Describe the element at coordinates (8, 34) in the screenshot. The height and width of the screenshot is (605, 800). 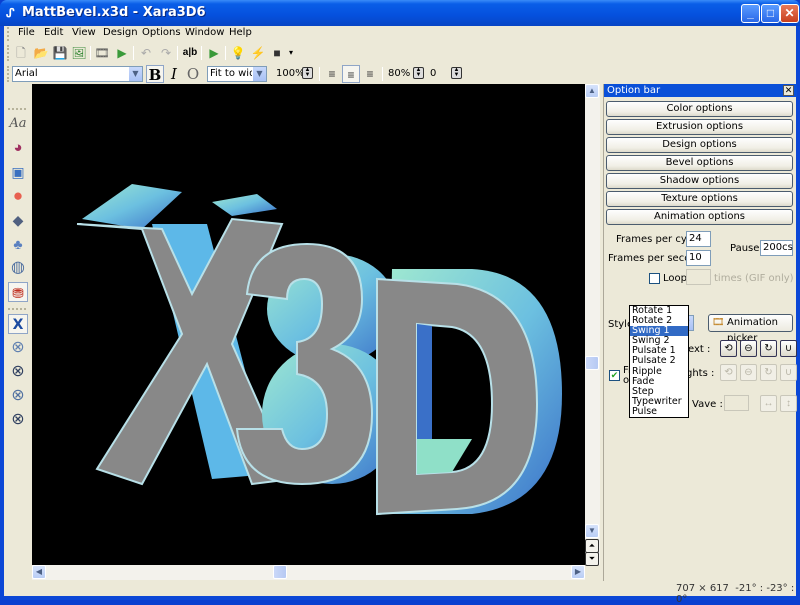
I see `menubar-grip` at that location.